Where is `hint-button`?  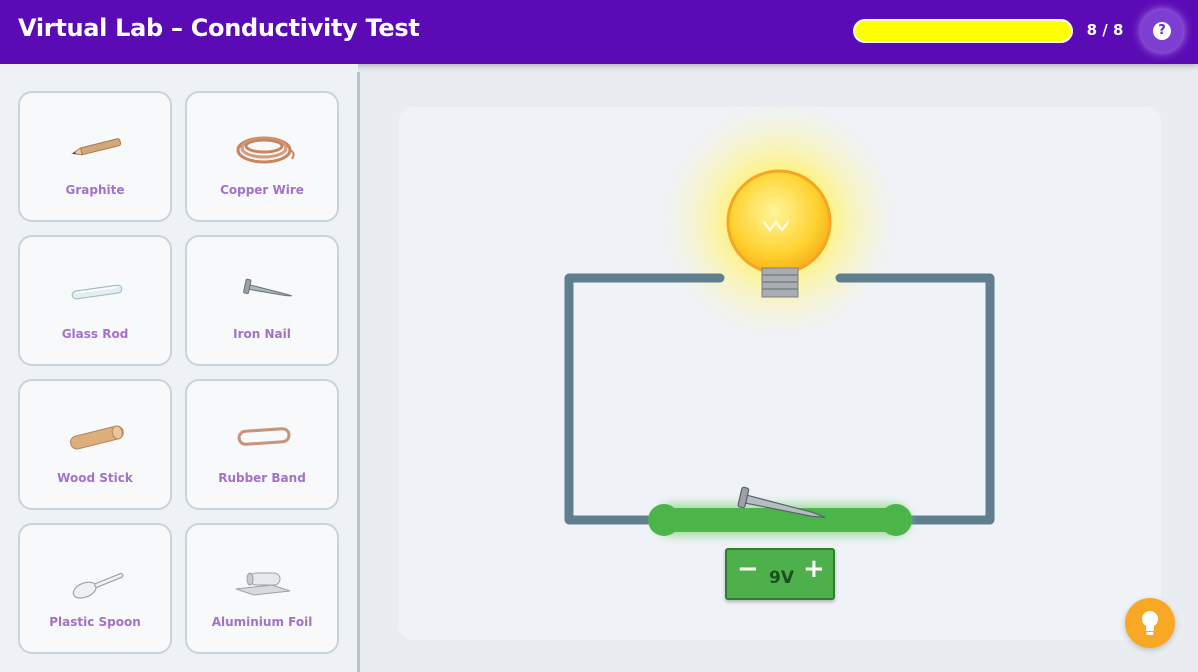 hint-button is located at coordinates (1150, 623).